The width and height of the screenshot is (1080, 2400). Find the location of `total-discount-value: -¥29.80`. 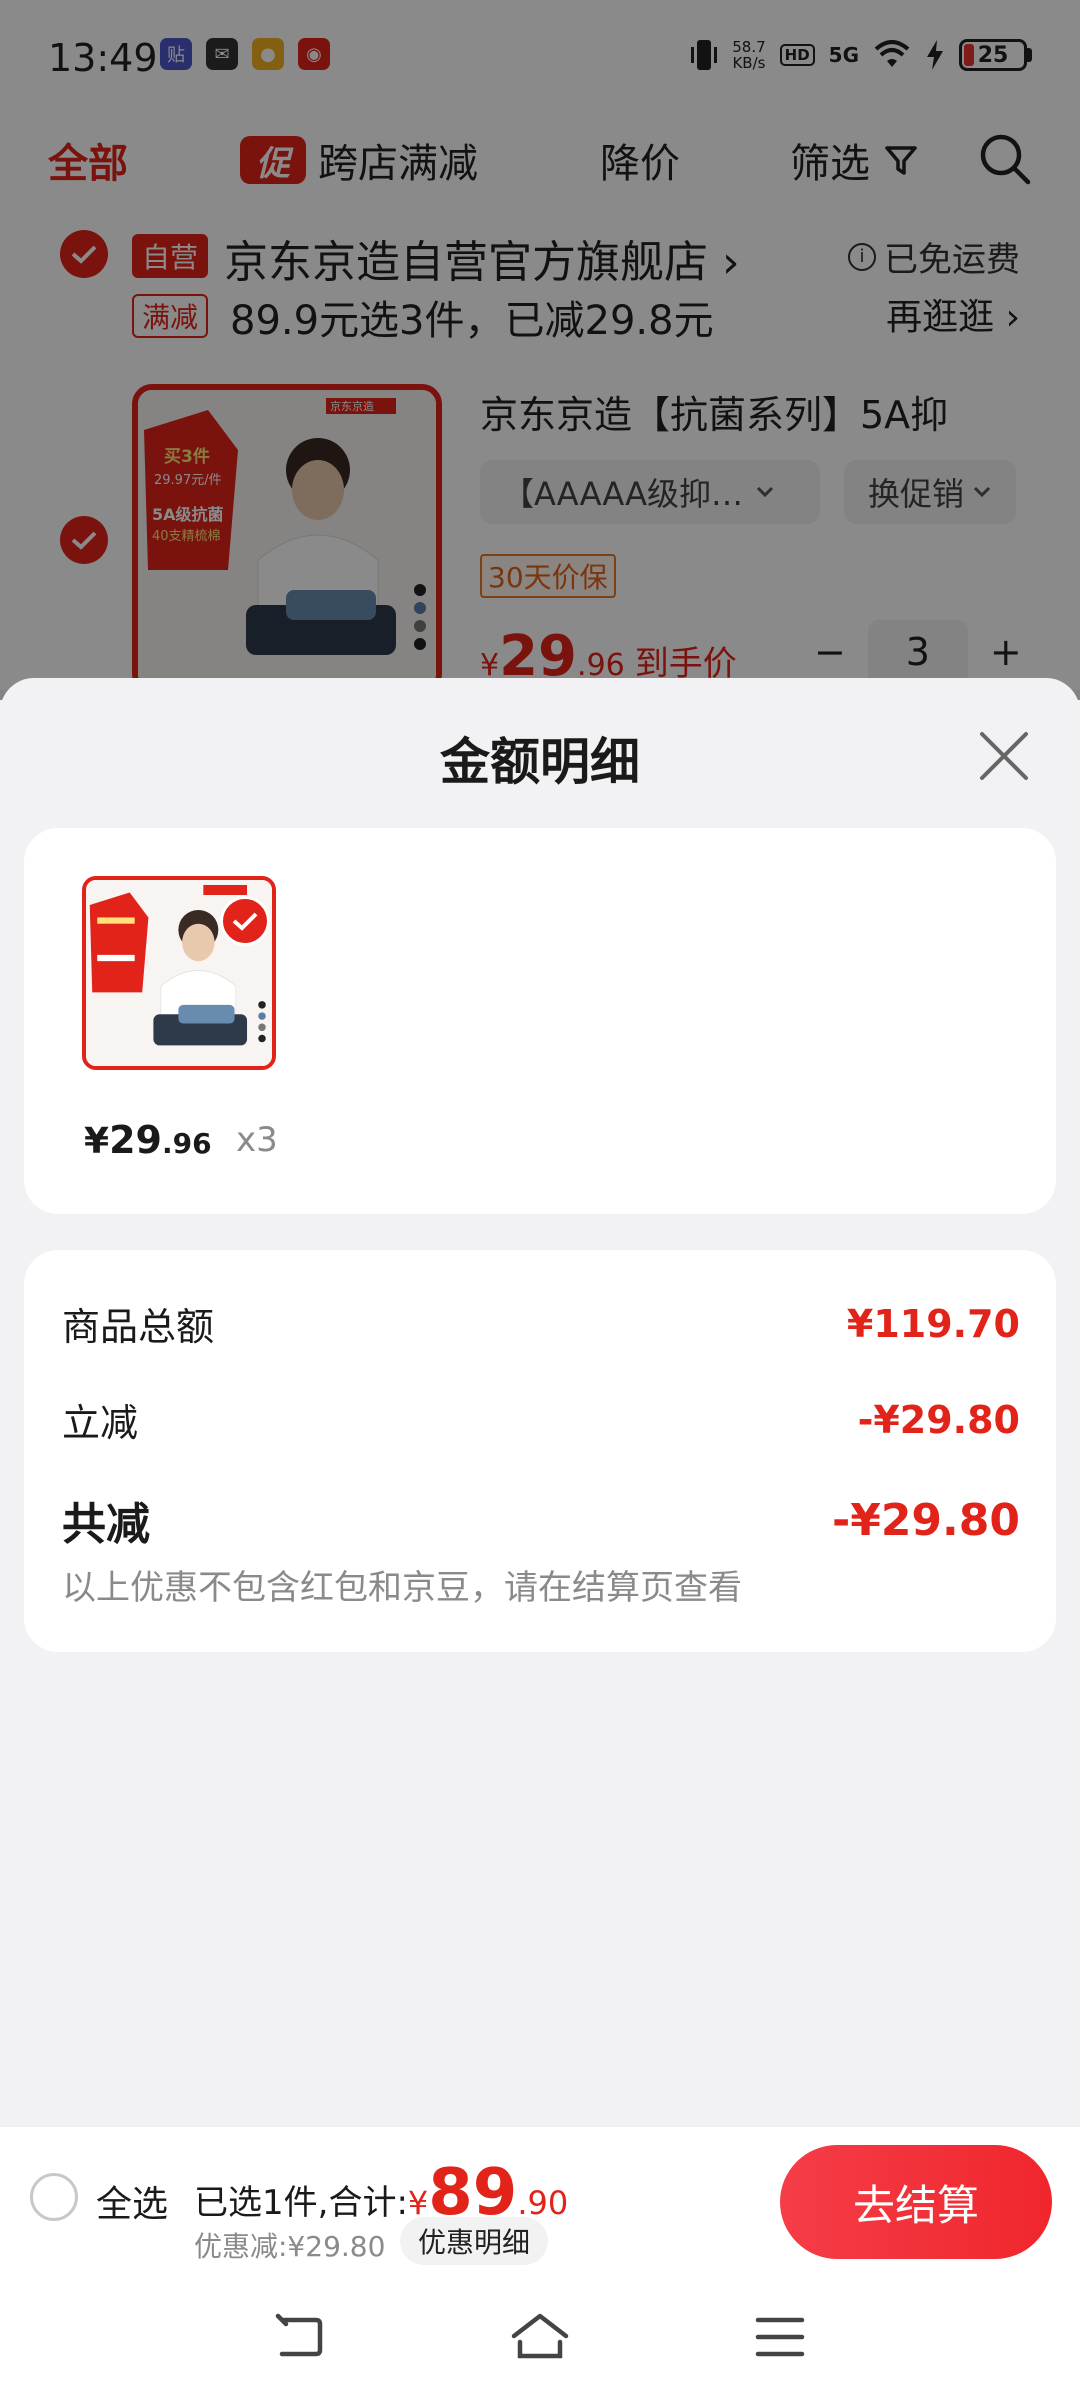

total-discount-value: -¥29.80 is located at coordinates (925, 1520).